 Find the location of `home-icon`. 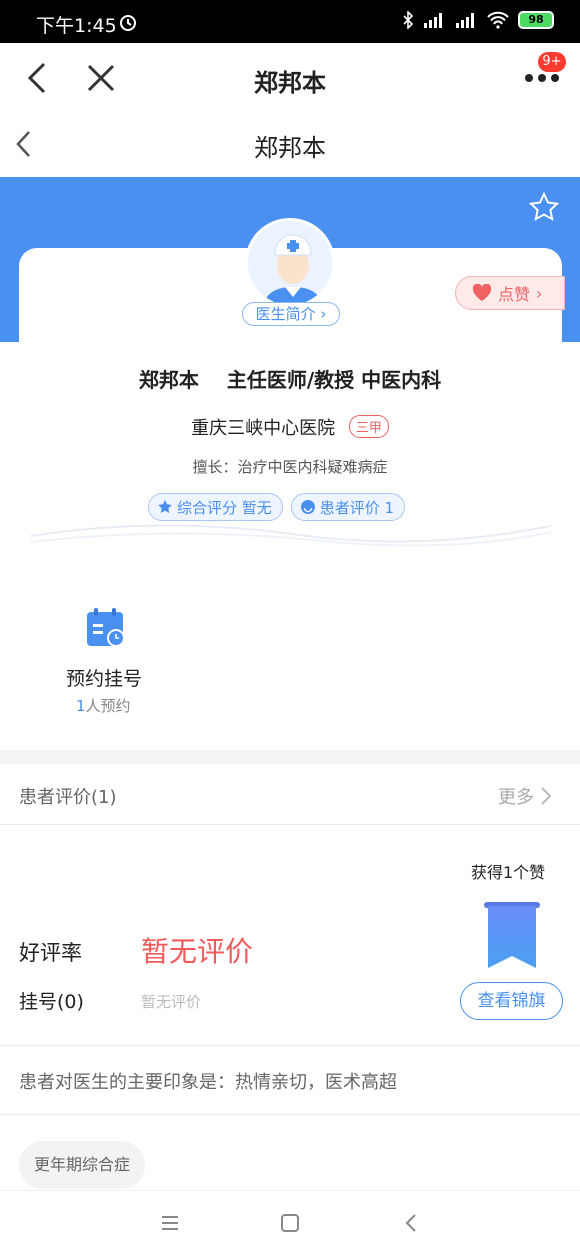

home-icon is located at coordinates (290, 1223).